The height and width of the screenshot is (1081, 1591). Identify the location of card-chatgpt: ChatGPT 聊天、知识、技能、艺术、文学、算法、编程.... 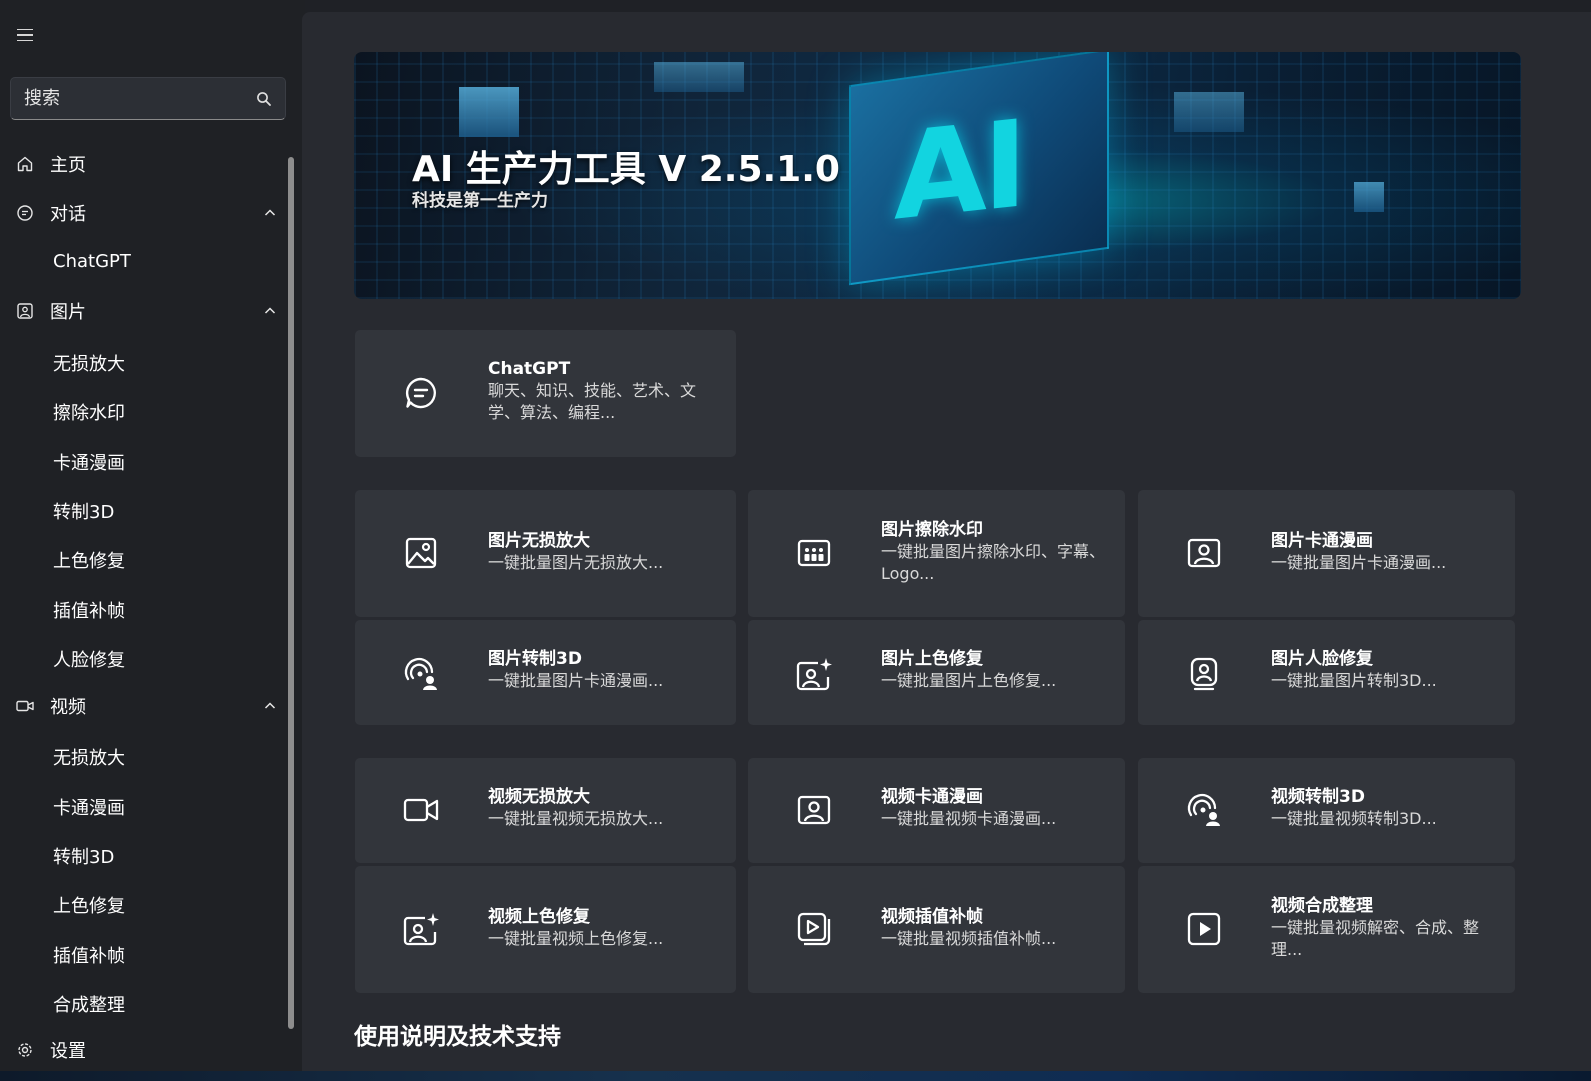
(545, 393).